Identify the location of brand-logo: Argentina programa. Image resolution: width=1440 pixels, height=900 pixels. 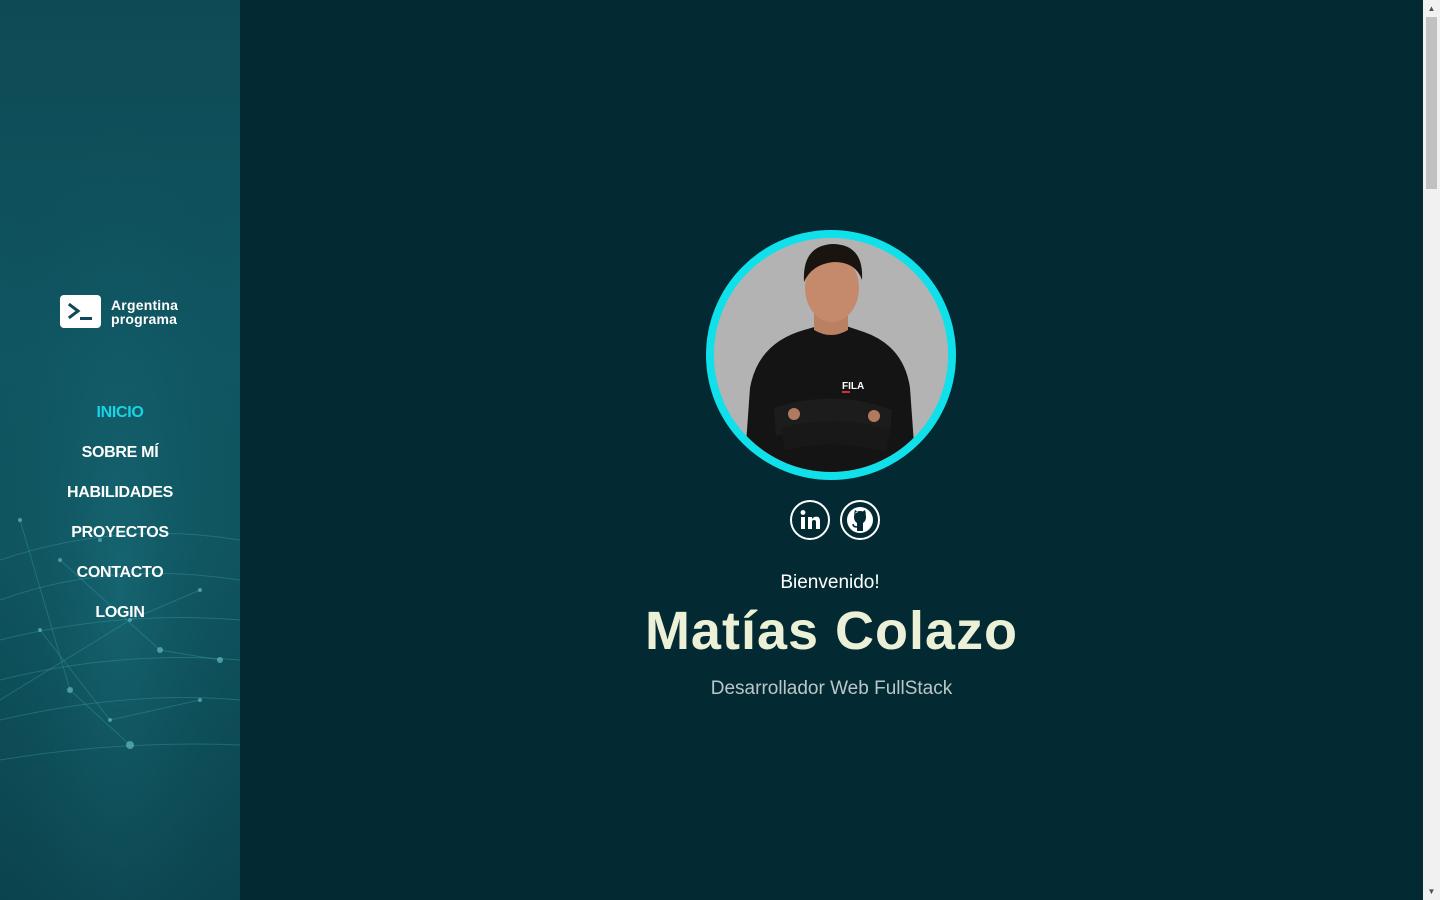
(119, 311).